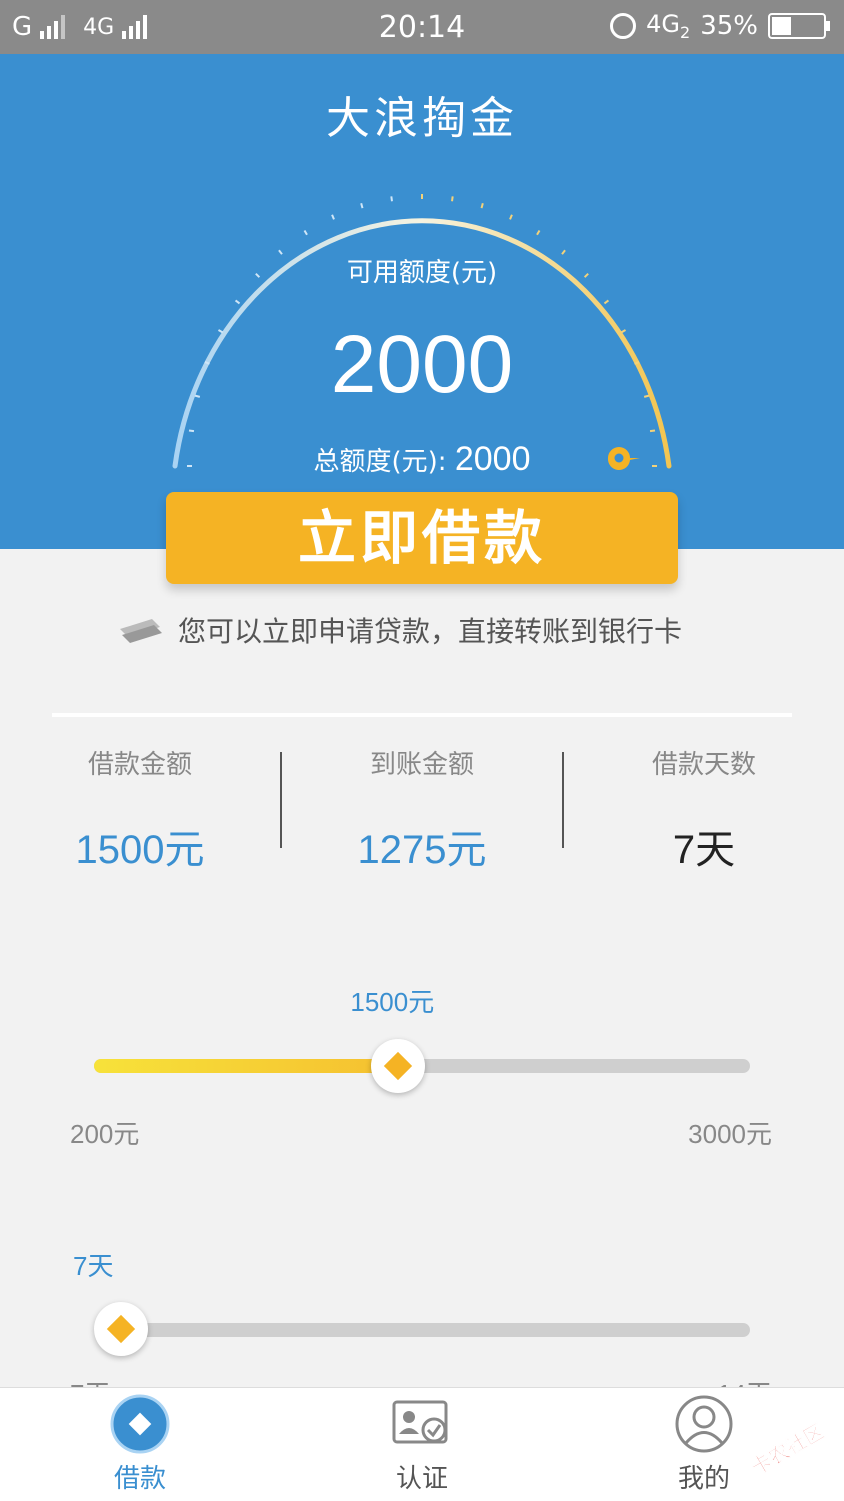  What do you see at coordinates (422, 809) in the screenshot?
I see `stat-received-amount: 到账金额 1275元` at bounding box center [422, 809].